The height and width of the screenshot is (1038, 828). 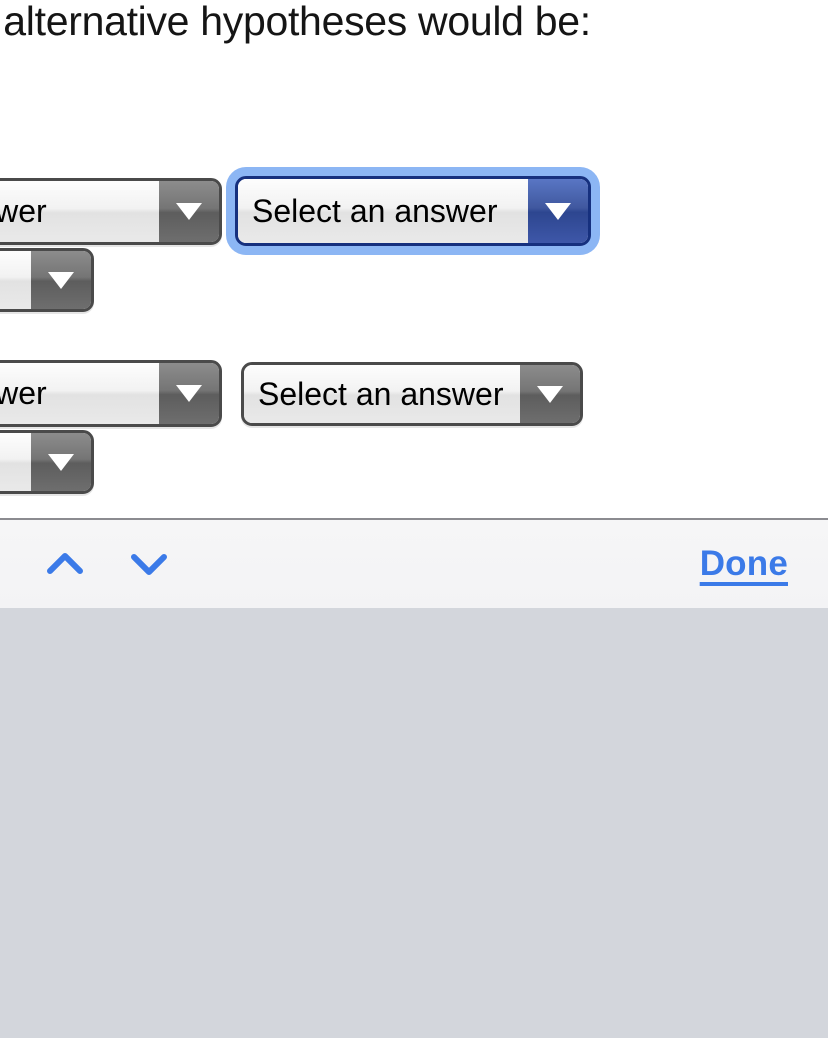 I want to click on select-left-3-value: an answer, so click(x=79, y=393).